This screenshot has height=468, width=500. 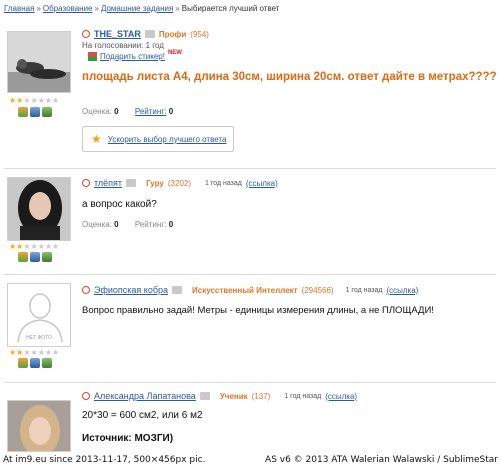 I want to click on answer-author: тлёпят Гуру (3202) 1 год назад (ссылка), so click(x=180, y=183).